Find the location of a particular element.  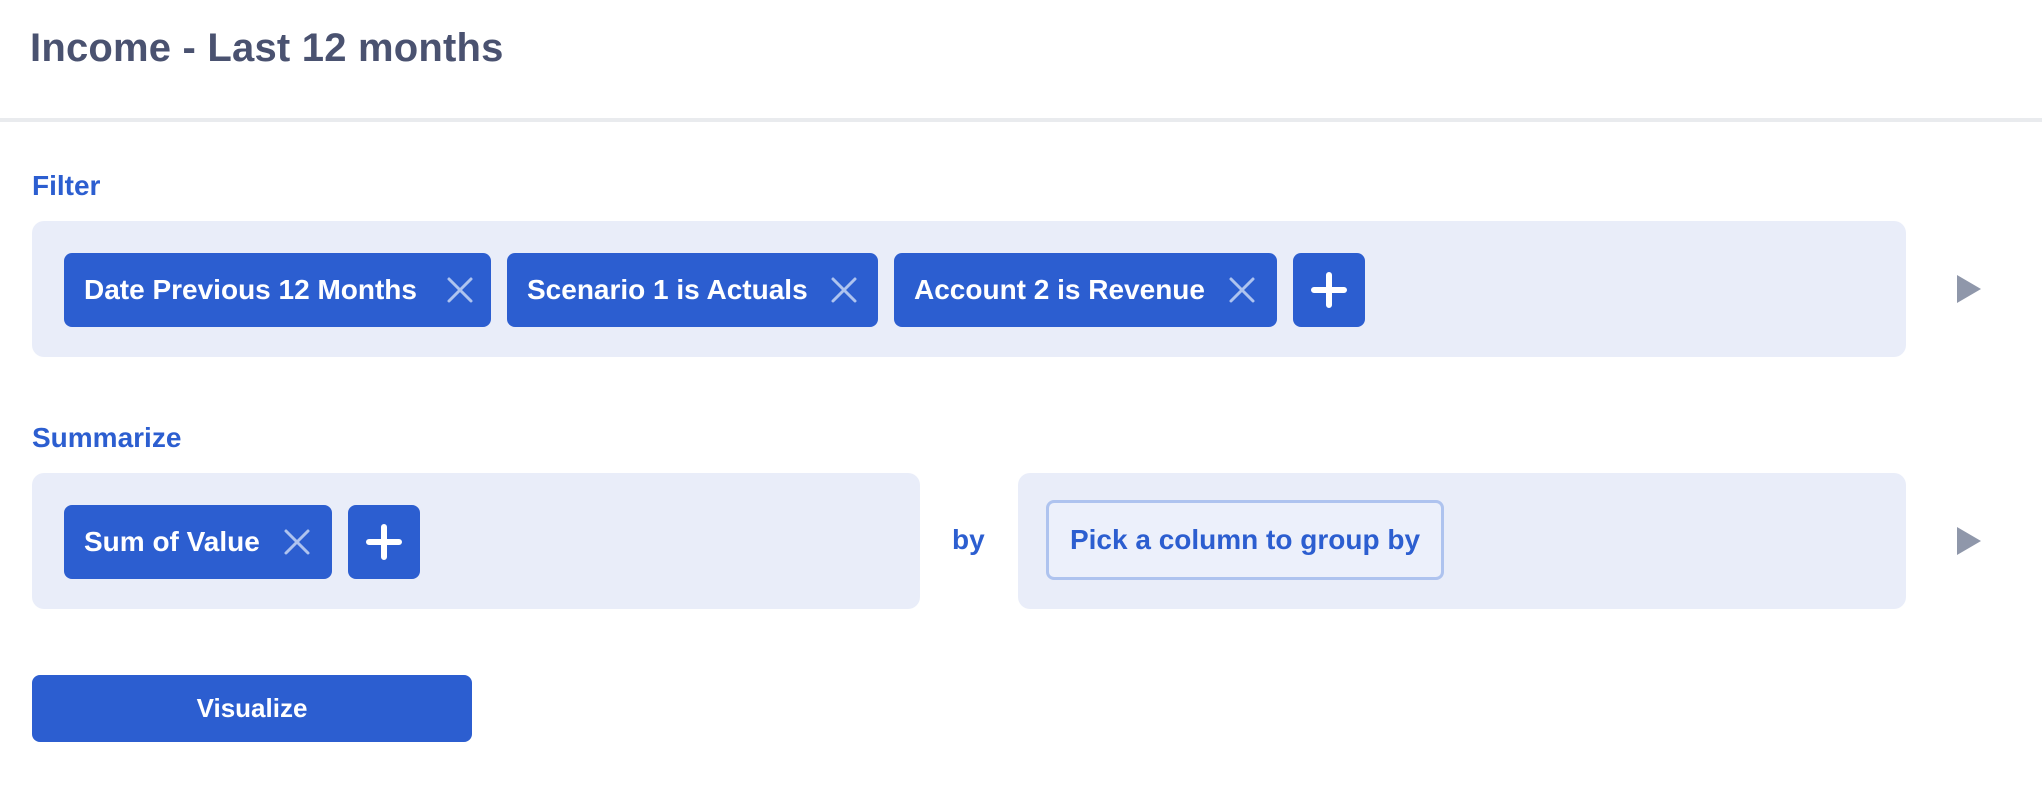

visualize-button: Visualize is located at coordinates (252, 708).